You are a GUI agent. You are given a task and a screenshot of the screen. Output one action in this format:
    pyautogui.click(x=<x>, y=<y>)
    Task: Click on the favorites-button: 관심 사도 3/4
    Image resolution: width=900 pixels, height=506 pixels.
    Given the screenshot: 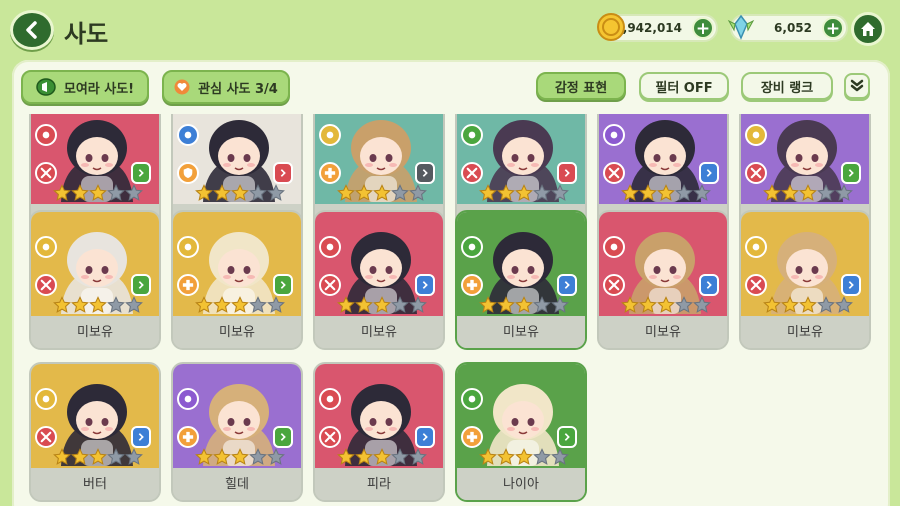 What is the action you would take?
    pyautogui.click(x=226, y=87)
    